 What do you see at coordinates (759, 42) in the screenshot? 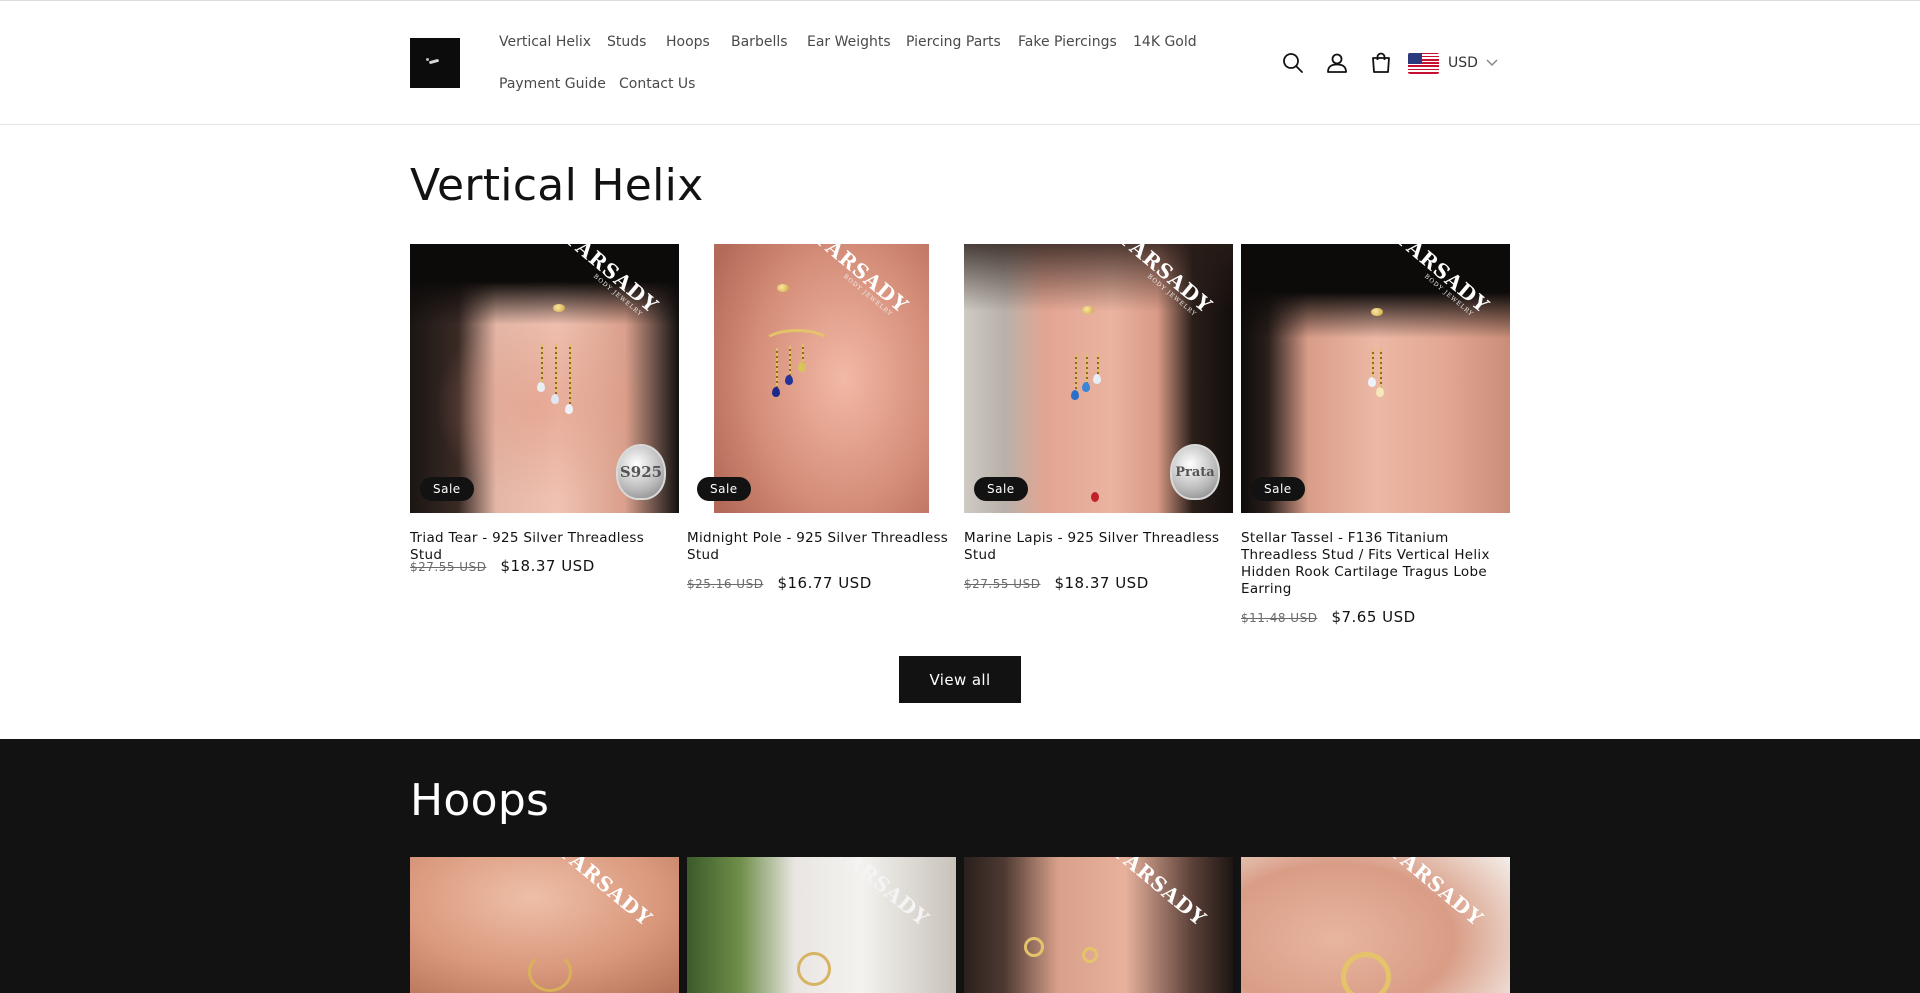
I see `nav-barbells: Barbells` at bounding box center [759, 42].